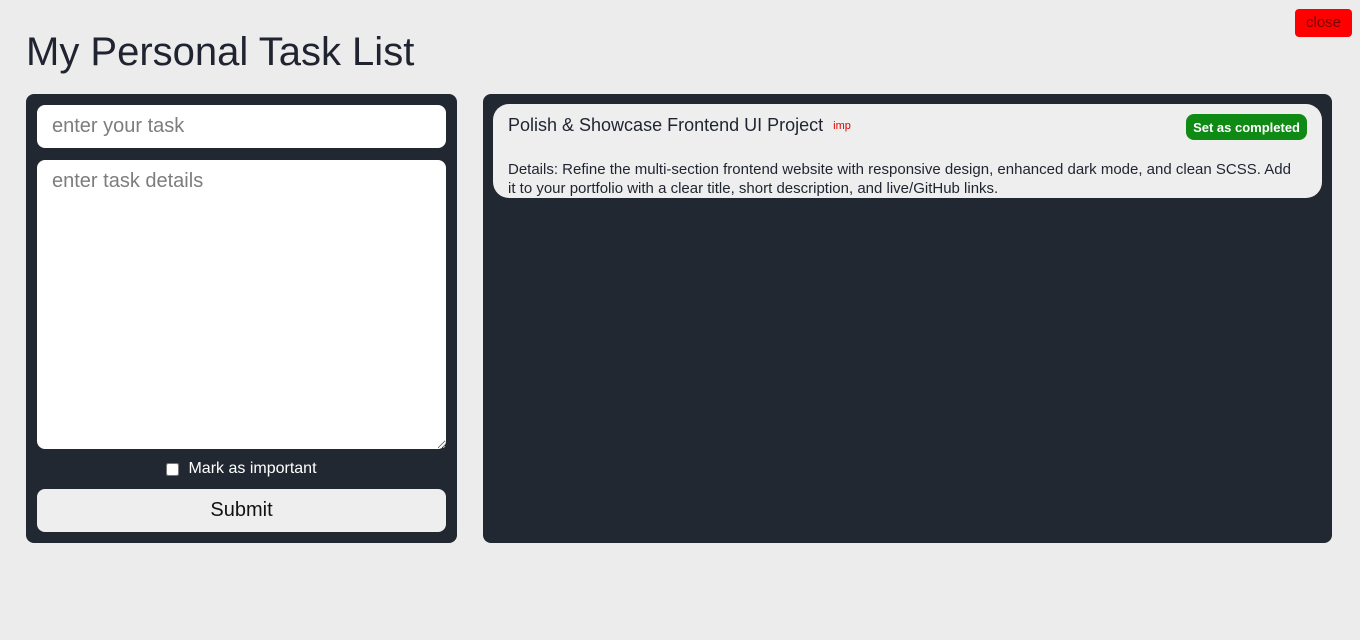  I want to click on page-title: My Personal Task List, so click(220, 52).